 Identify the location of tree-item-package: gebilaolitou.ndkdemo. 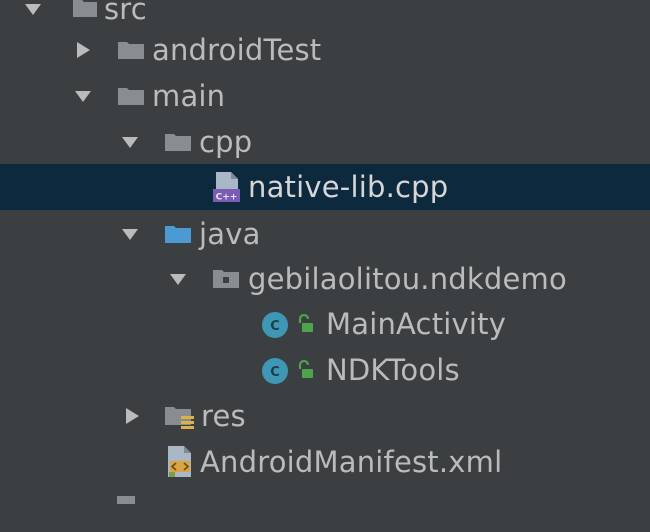
(325, 279).